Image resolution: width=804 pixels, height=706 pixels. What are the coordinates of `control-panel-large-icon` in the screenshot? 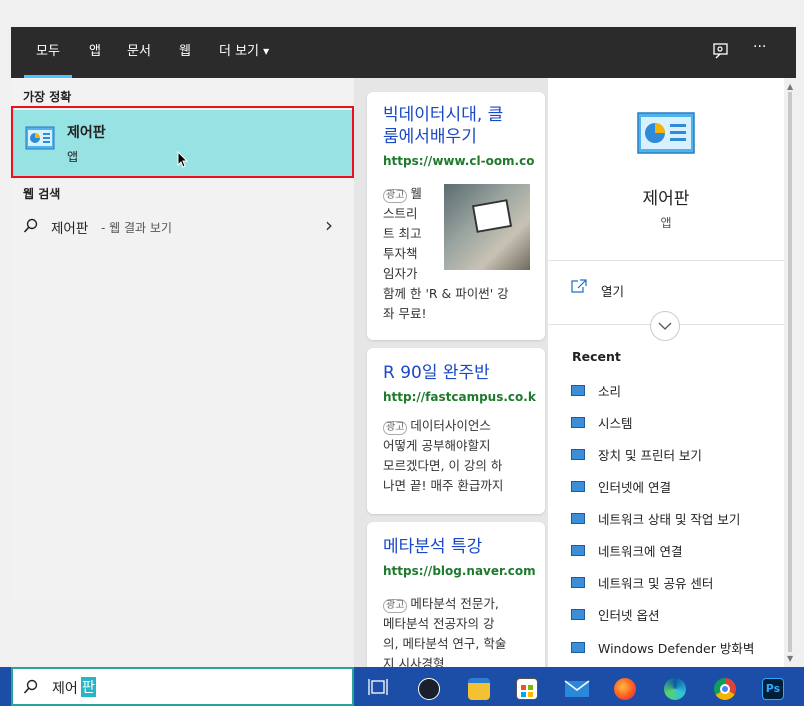 It's located at (666, 133).